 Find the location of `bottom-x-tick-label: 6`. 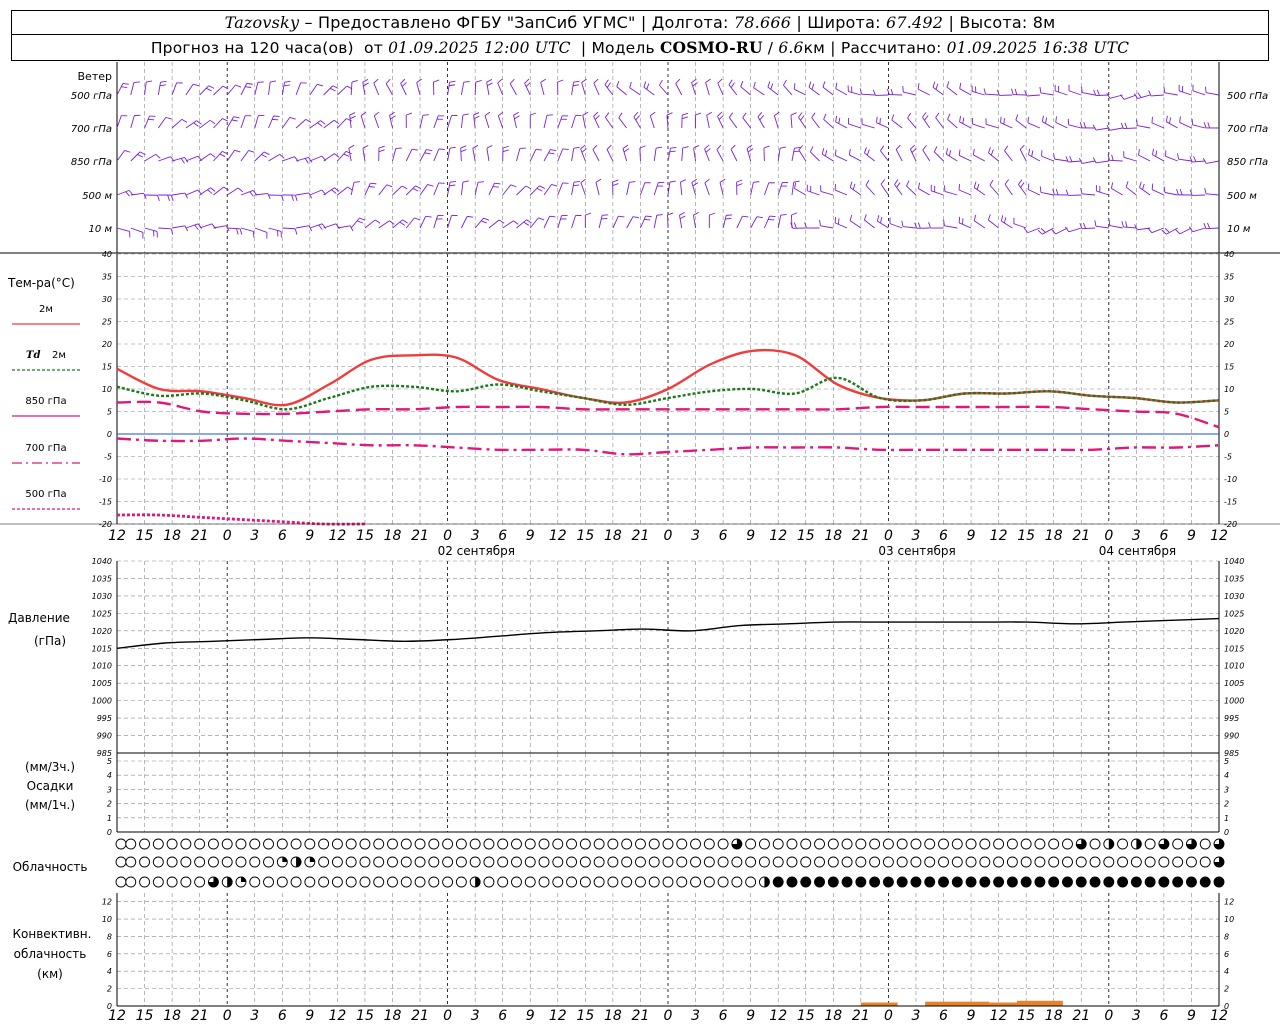

bottom-x-tick-label: 6 is located at coordinates (943, 1016).